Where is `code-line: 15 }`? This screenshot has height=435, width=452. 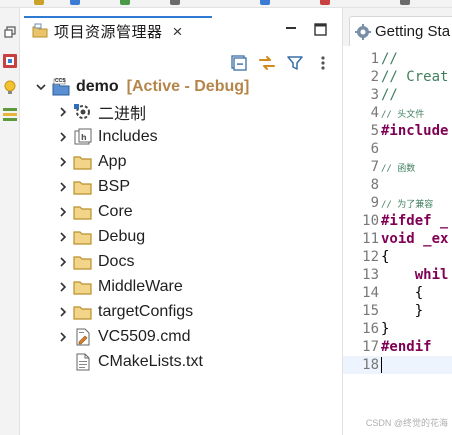 code-line: 15 } is located at coordinates (393, 311).